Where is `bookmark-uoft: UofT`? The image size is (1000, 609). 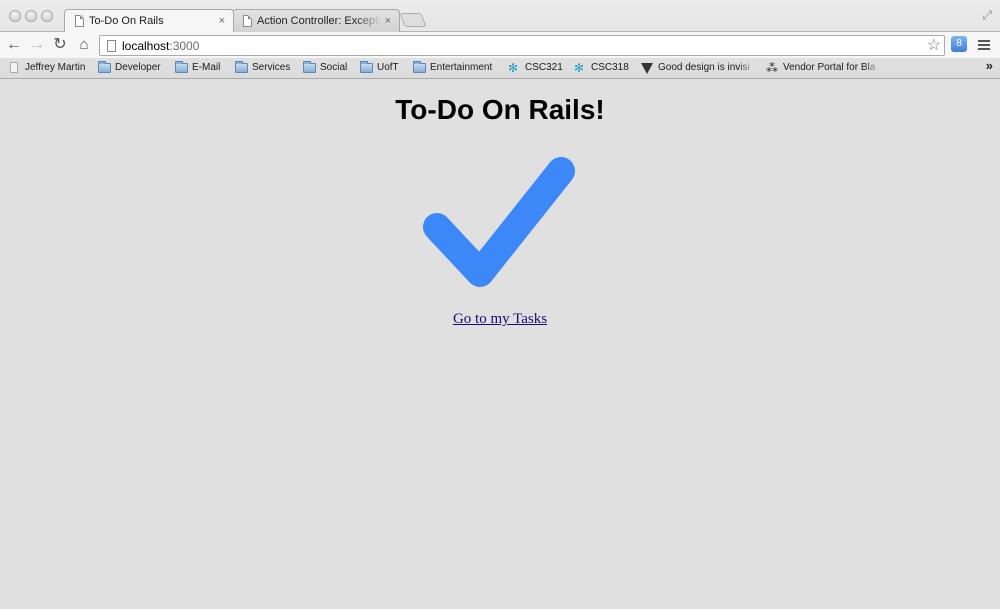 bookmark-uoft: UofT is located at coordinates (379, 68).